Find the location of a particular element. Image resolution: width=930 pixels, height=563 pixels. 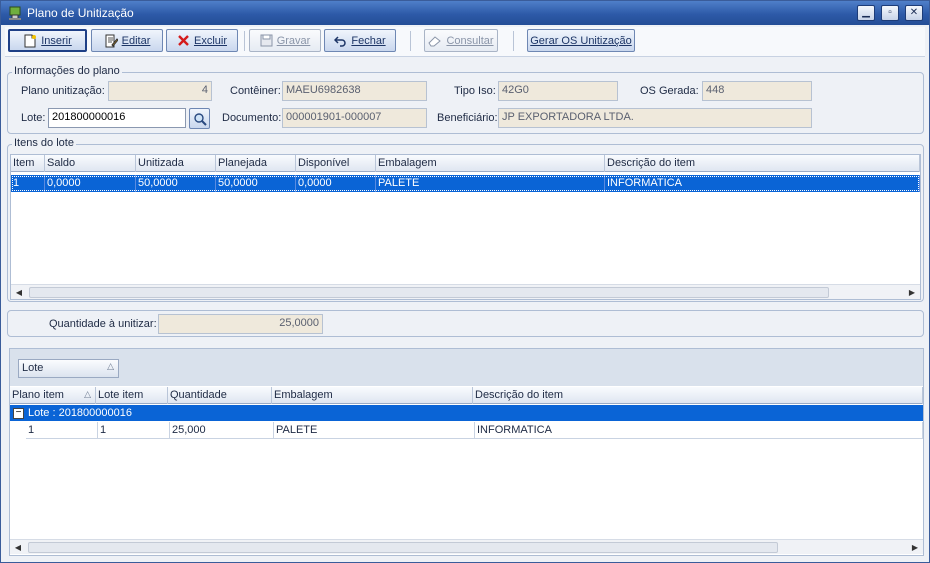

plano-label: Plano unitização: is located at coordinates (63, 91).